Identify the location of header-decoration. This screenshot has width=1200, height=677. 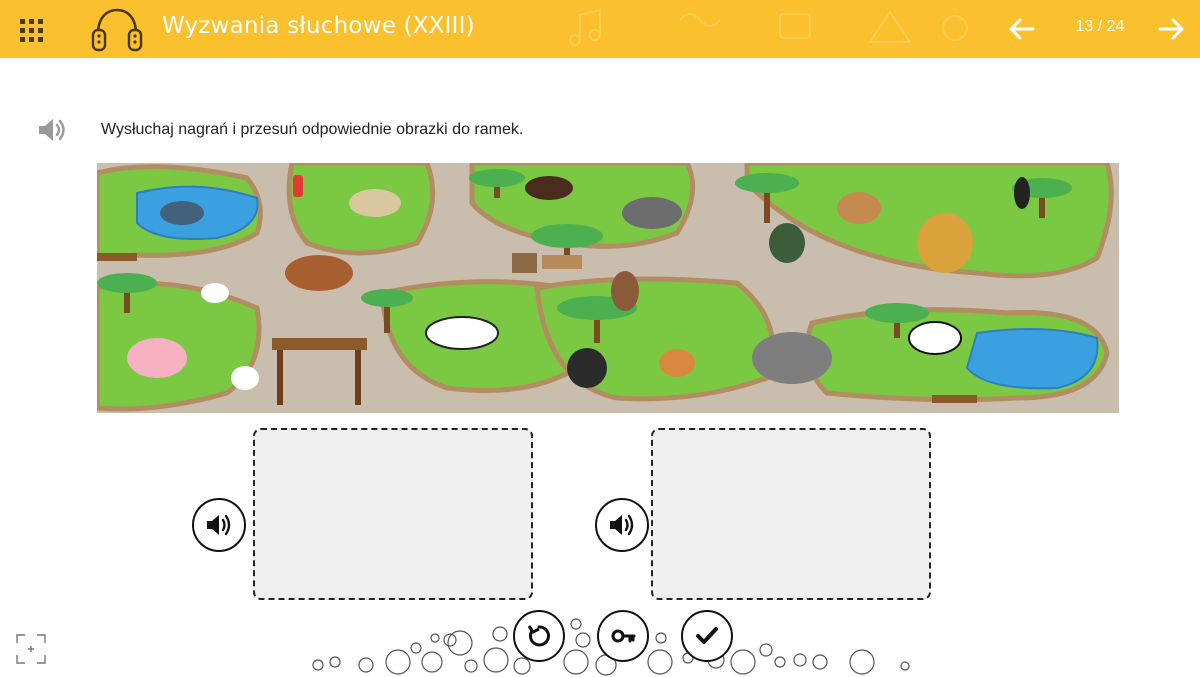
(768, 27).